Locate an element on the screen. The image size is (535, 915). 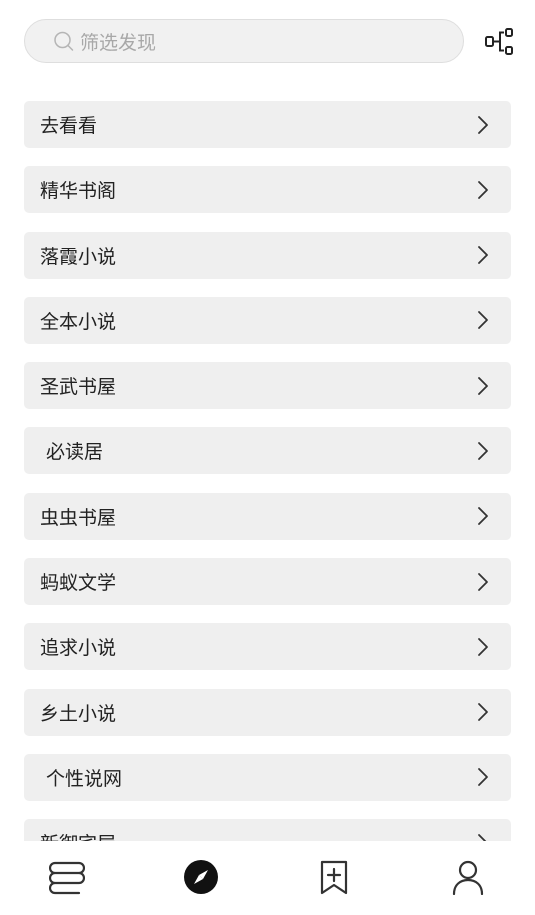
list-item-label: 乡土小说 is located at coordinates (78, 713).